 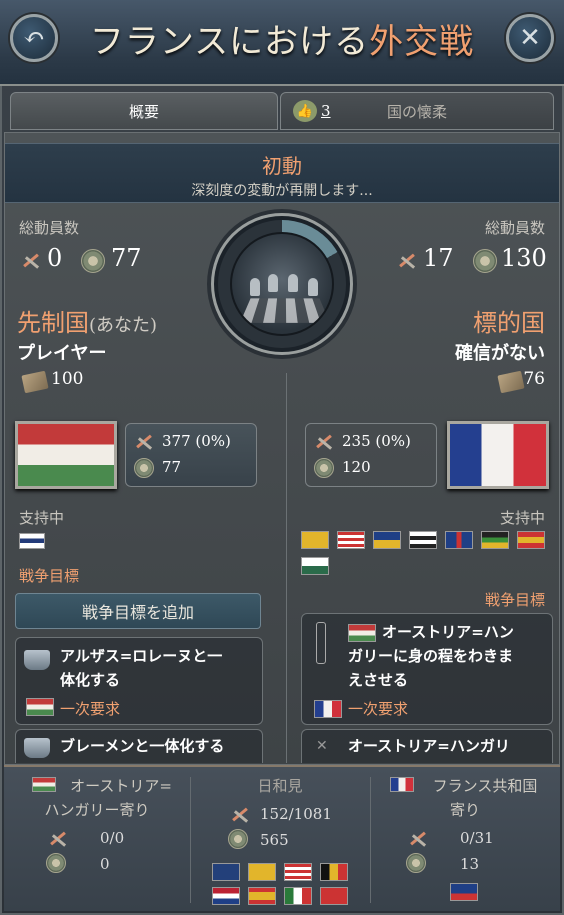 I want to click on tab-sway-countries: 👍 3 国の懐柔, so click(x=417, y=111).